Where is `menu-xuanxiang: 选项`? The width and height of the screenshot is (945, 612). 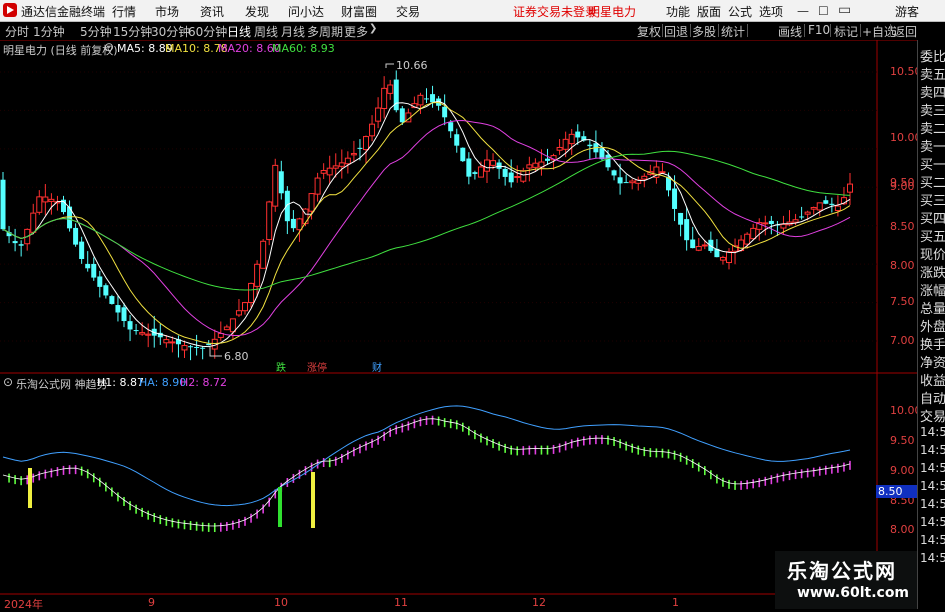
menu-xuanxiang: 选项 is located at coordinates (771, 11).